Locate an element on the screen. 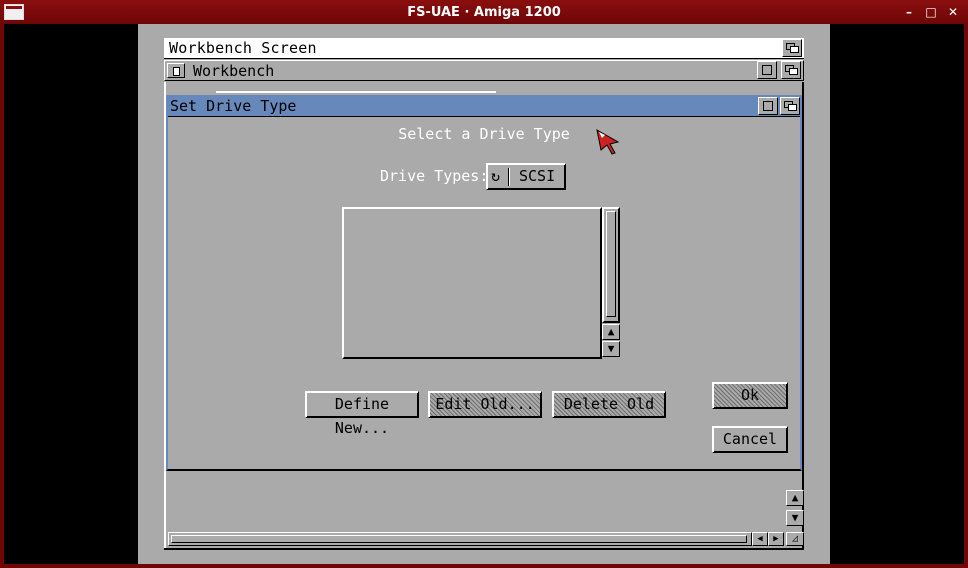  workbench-window-title: Workbench is located at coordinates (234, 71).